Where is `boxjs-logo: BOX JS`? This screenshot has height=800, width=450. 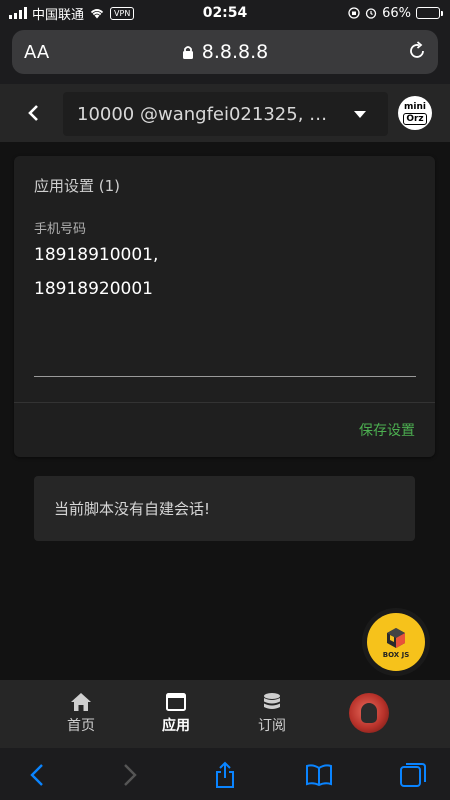
boxjs-logo: BOX JS is located at coordinates (396, 642).